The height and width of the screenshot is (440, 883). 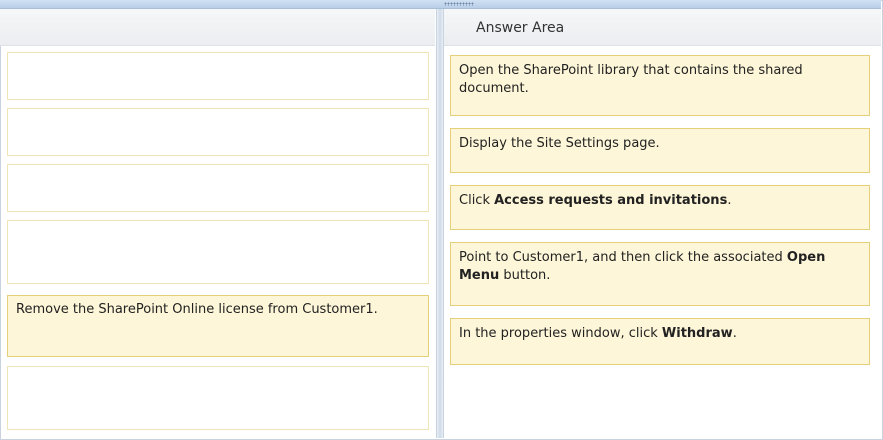 What do you see at coordinates (520, 28) in the screenshot?
I see `answer-area-title: Answer Area` at bounding box center [520, 28].